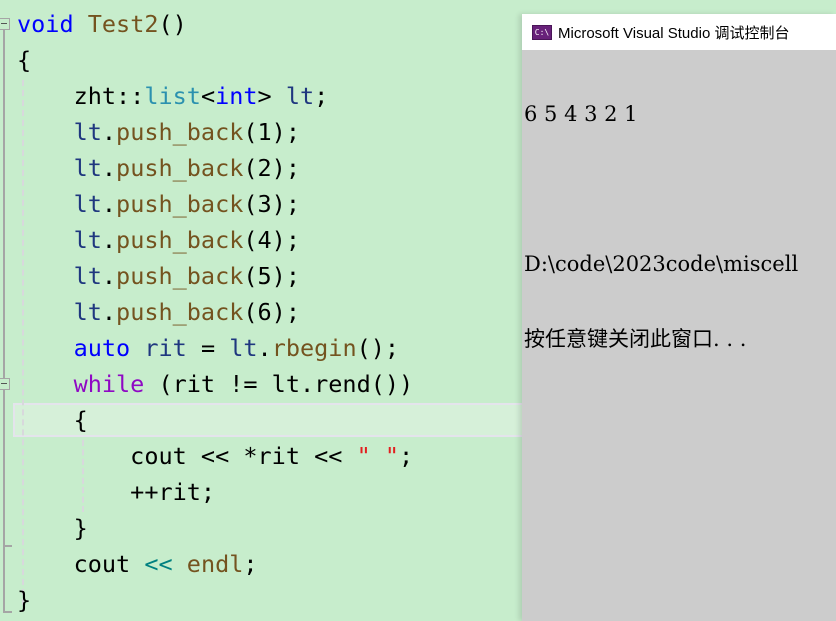 The width and height of the screenshot is (836, 621). I want to click on code-token: while, so click(109, 384).